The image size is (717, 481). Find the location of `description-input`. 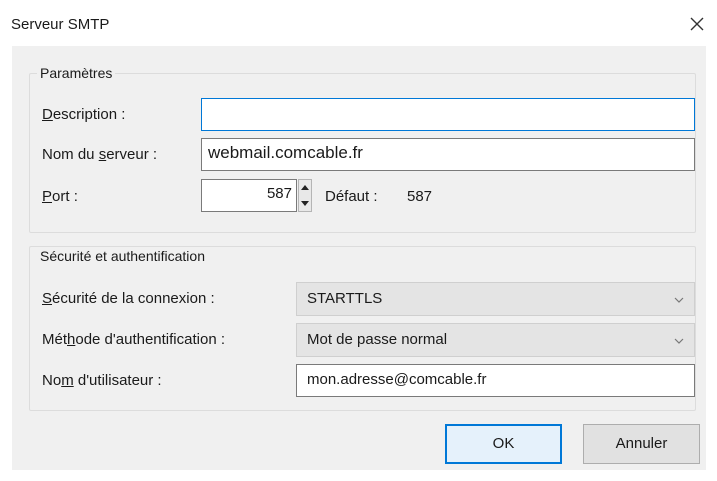

description-input is located at coordinates (448, 114).